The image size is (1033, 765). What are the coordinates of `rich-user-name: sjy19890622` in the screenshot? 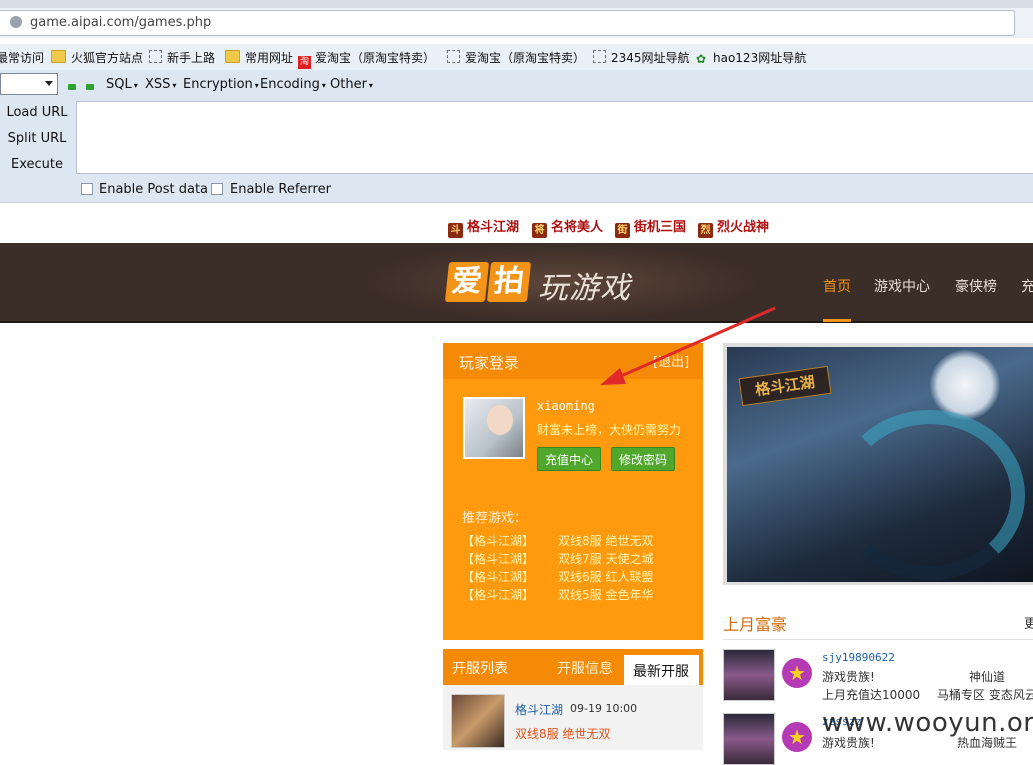 It's located at (858, 657).